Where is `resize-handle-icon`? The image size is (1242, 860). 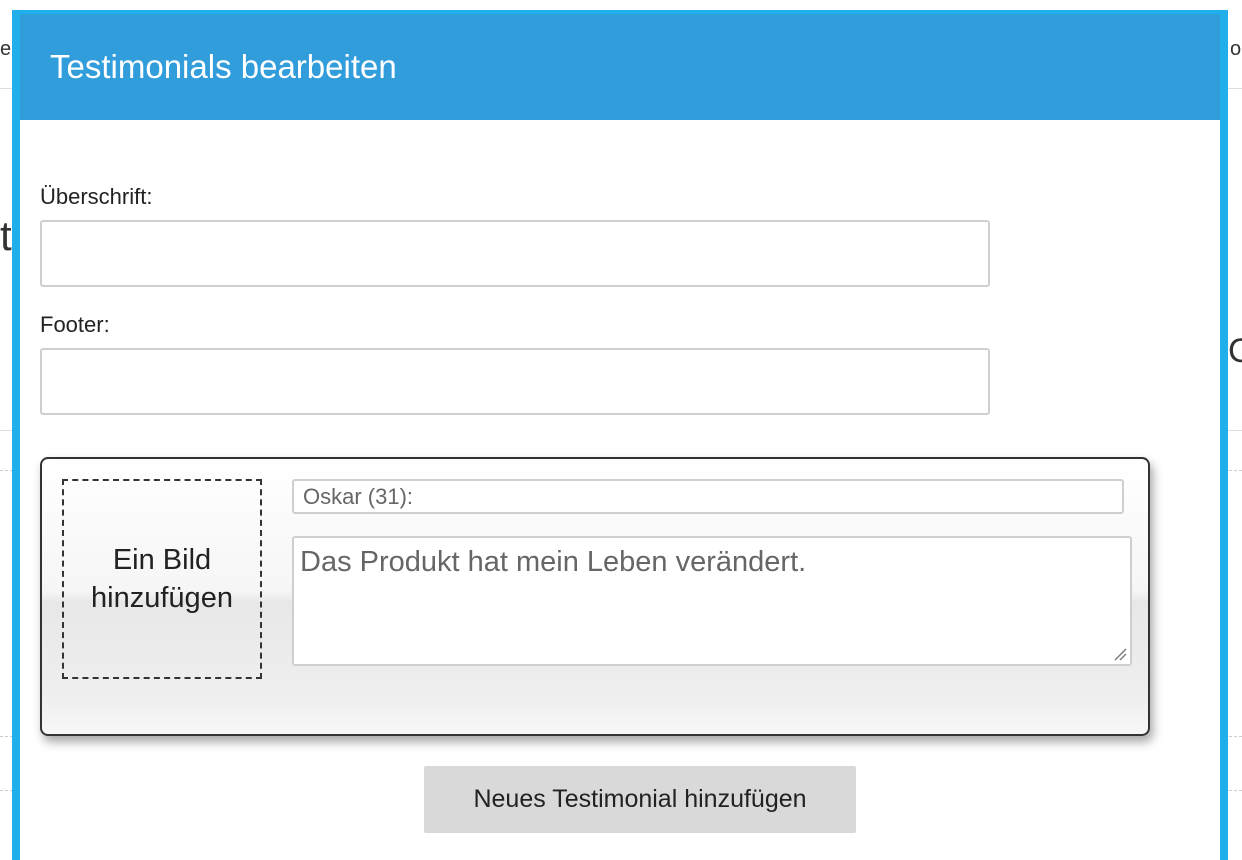 resize-handle-icon is located at coordinates (1120, 654).